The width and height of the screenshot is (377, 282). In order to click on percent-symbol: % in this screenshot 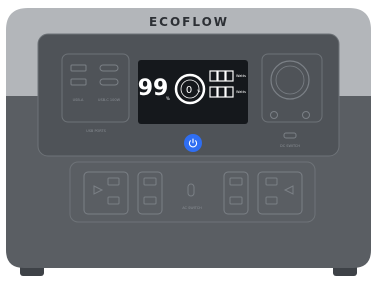, I will do `click(168, 98)`.